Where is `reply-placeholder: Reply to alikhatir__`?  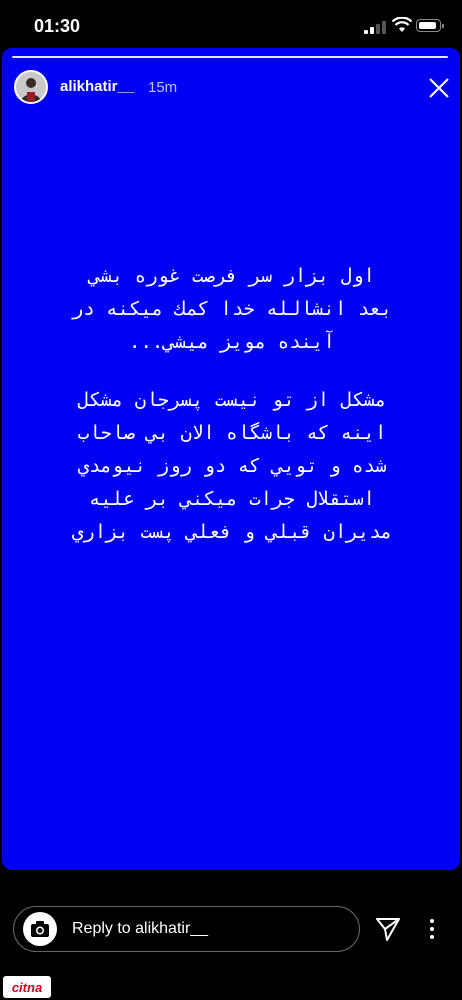 reply-placeholder: Reply to alikhatir__ is located at coordinates (140, 928).